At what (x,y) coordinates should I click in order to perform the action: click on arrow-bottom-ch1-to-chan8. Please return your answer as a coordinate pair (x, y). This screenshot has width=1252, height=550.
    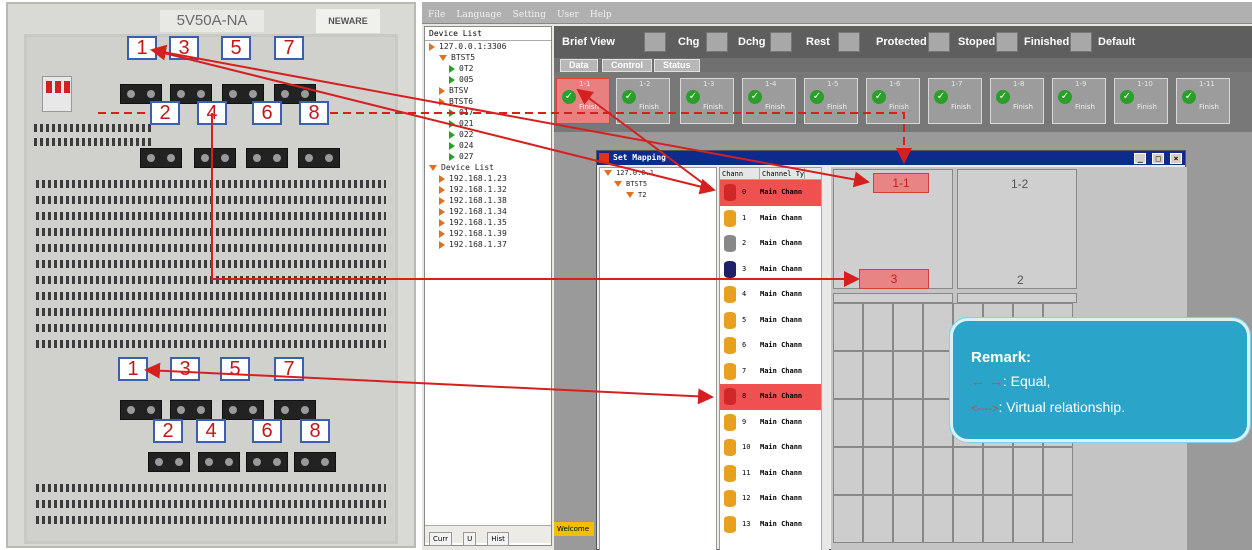
    Looking at the image, I should click on (429, 383).